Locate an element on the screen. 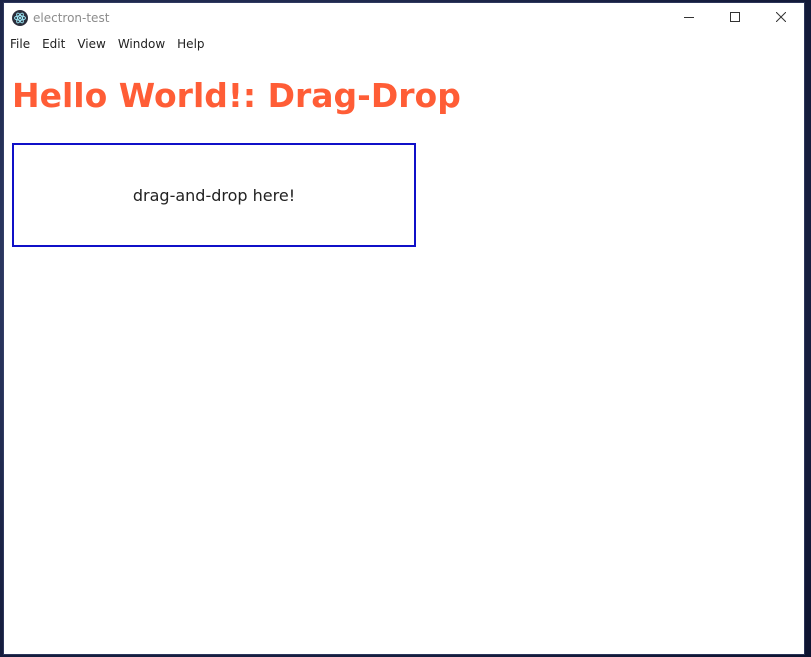  maximize-icon is located at coordinates (735, 18).